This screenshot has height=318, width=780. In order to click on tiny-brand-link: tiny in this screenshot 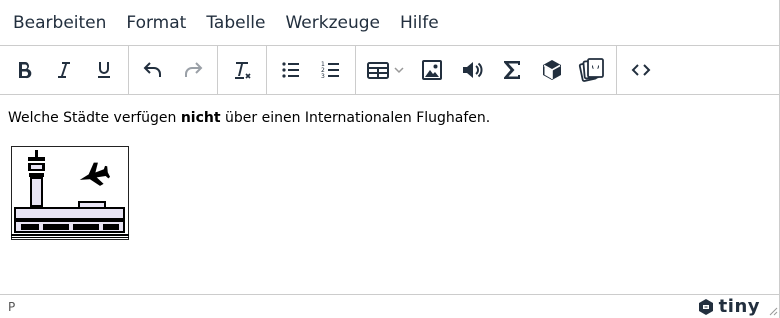, I will do `click(728, 306)`.